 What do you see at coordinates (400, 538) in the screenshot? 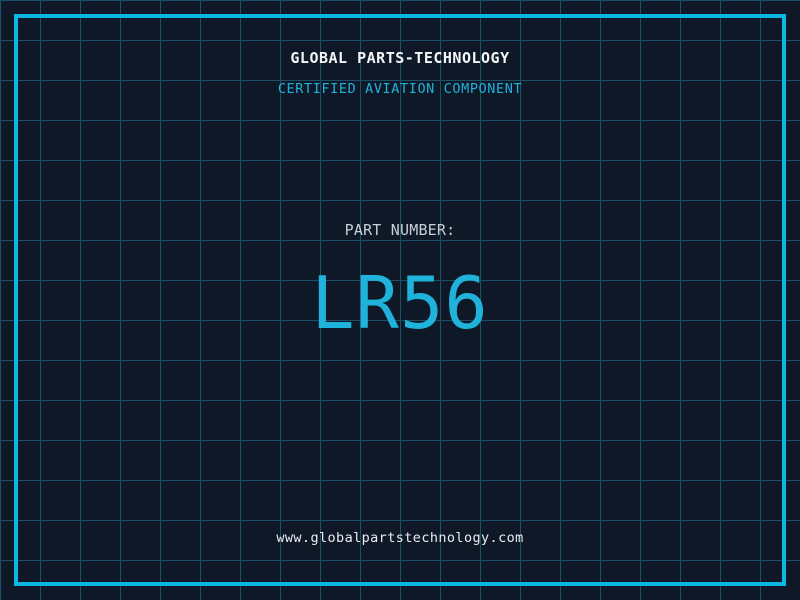
I see `website-url: www.globalpartstechnology.com` at bounding box center [400, 538].